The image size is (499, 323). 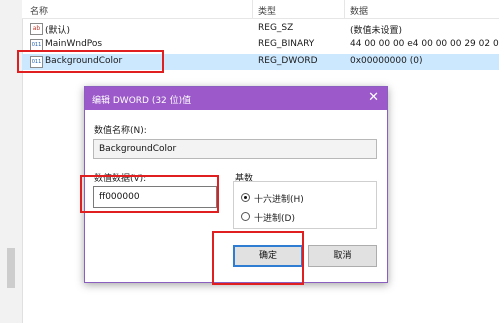 I want to click on value-data: 0x00000000 (0), so click(x=386, y=61).